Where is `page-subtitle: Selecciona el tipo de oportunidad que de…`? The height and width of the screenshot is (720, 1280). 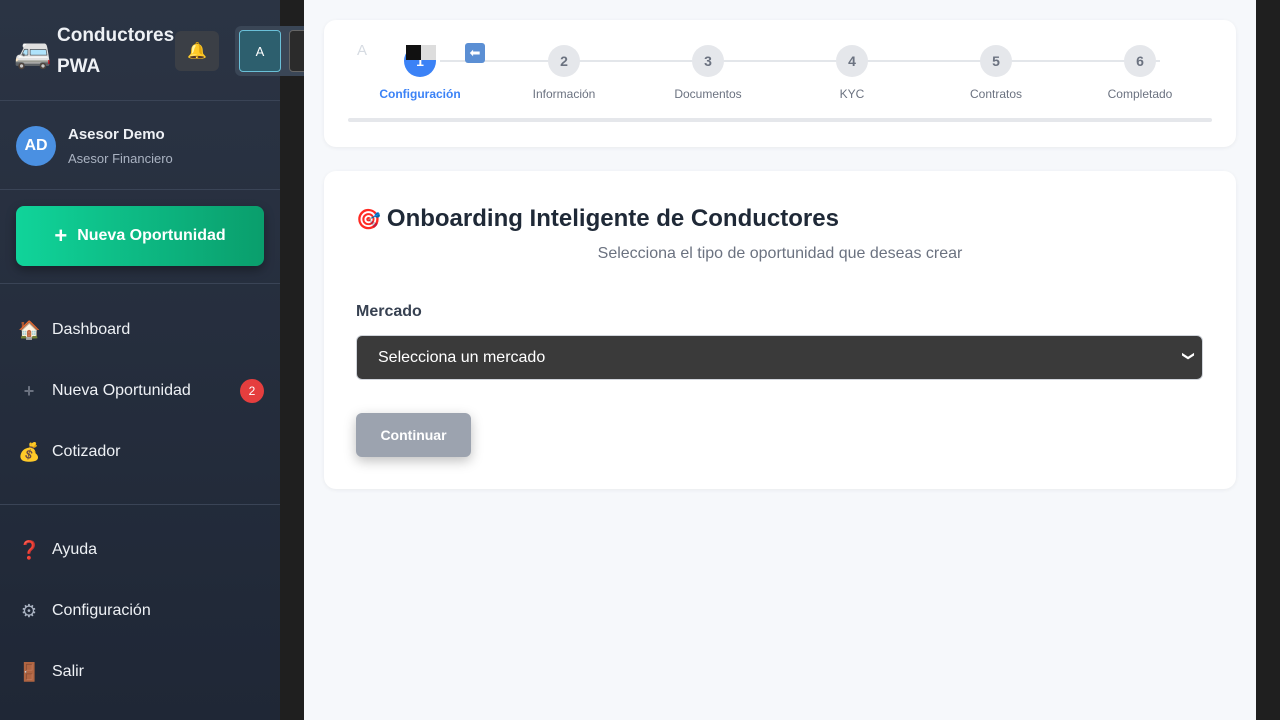 page-subtitle: Selecciona el tipo de oportunidad que de… is located at coordinates (780, 253).